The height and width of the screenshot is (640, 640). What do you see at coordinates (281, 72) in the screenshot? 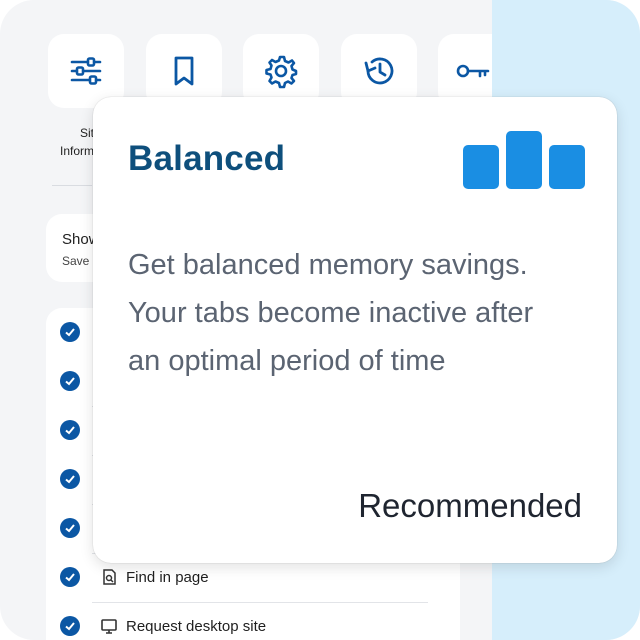
I see `gear-icon` at bounding box center [281, 72].